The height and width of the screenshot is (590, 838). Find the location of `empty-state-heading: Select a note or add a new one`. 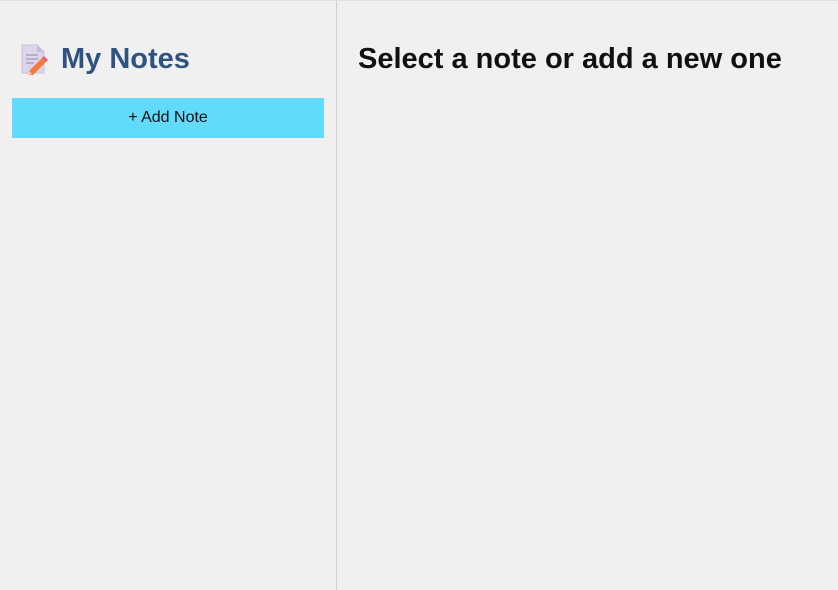

empty-state-heading: Select a note or add a new one is located at coordinates (570, 59).